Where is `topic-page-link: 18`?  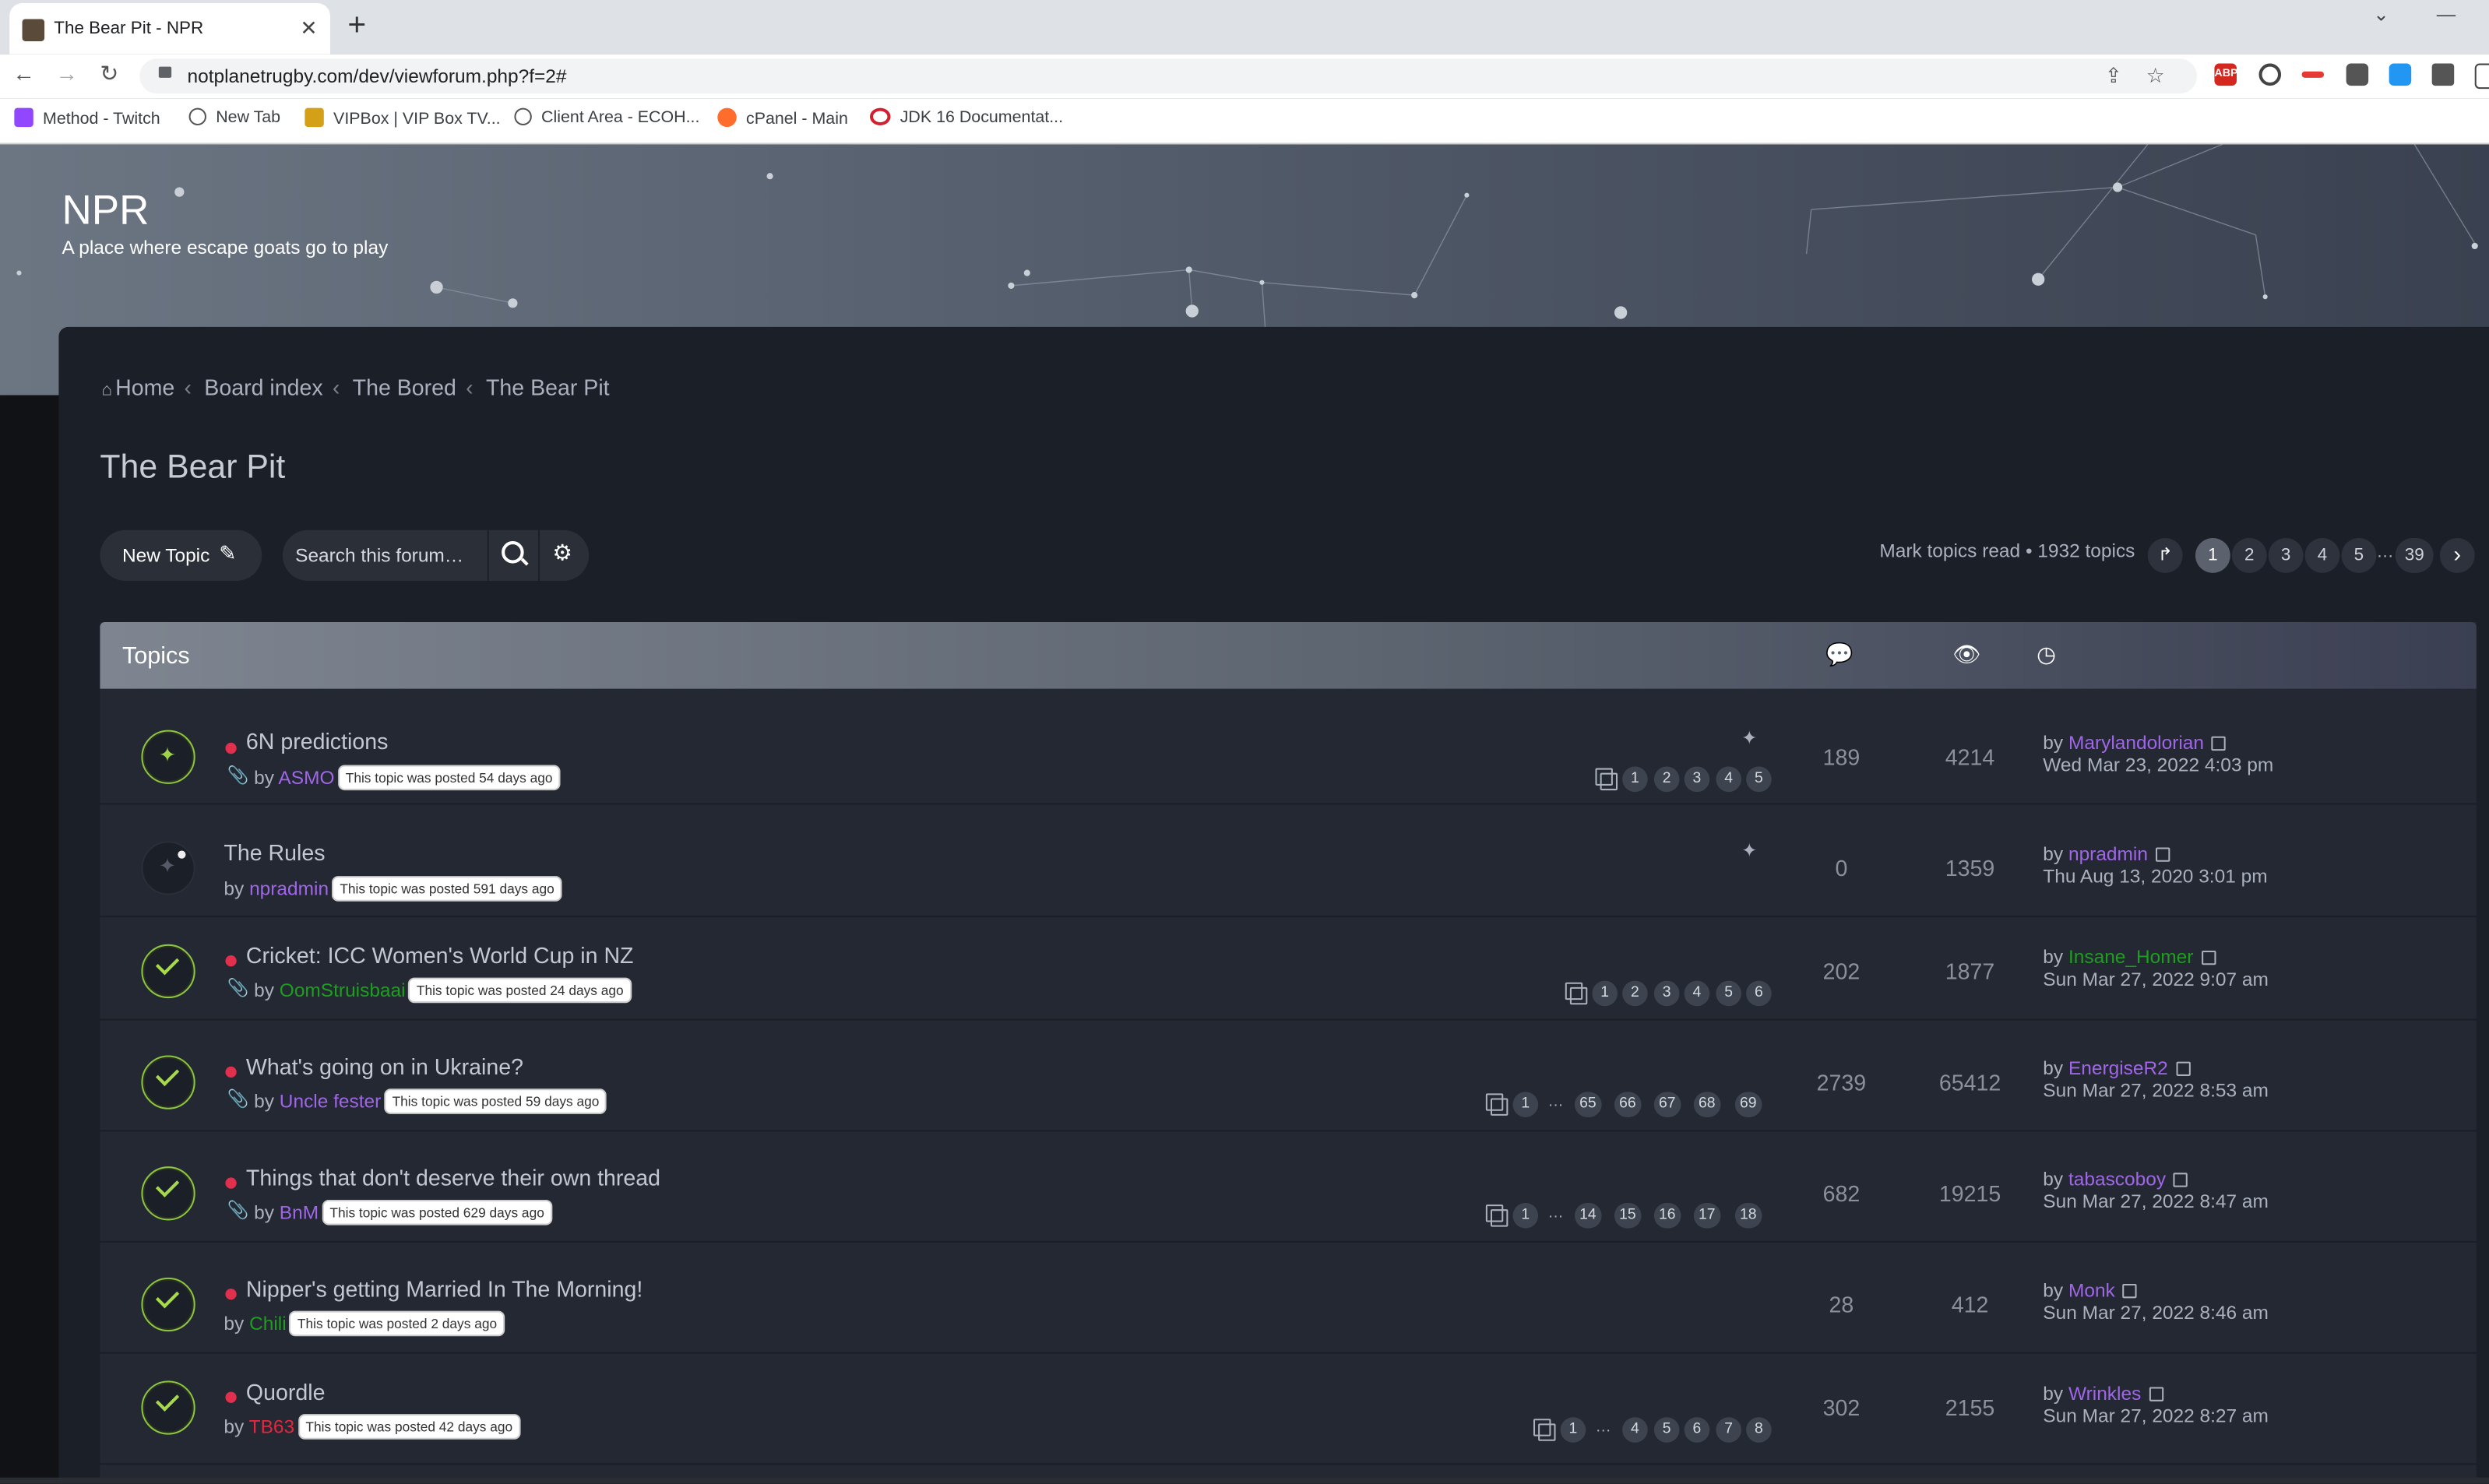
topic-page-link: 18 is located at coordinates (1748, 1216).